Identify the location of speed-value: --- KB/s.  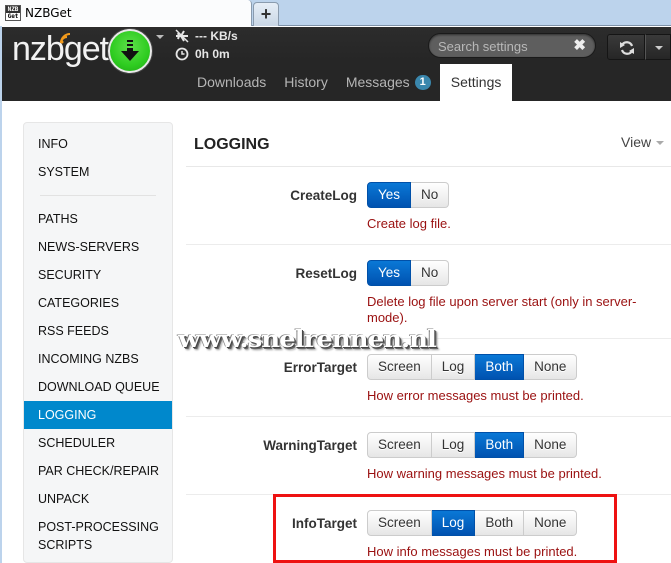
(216, 36).